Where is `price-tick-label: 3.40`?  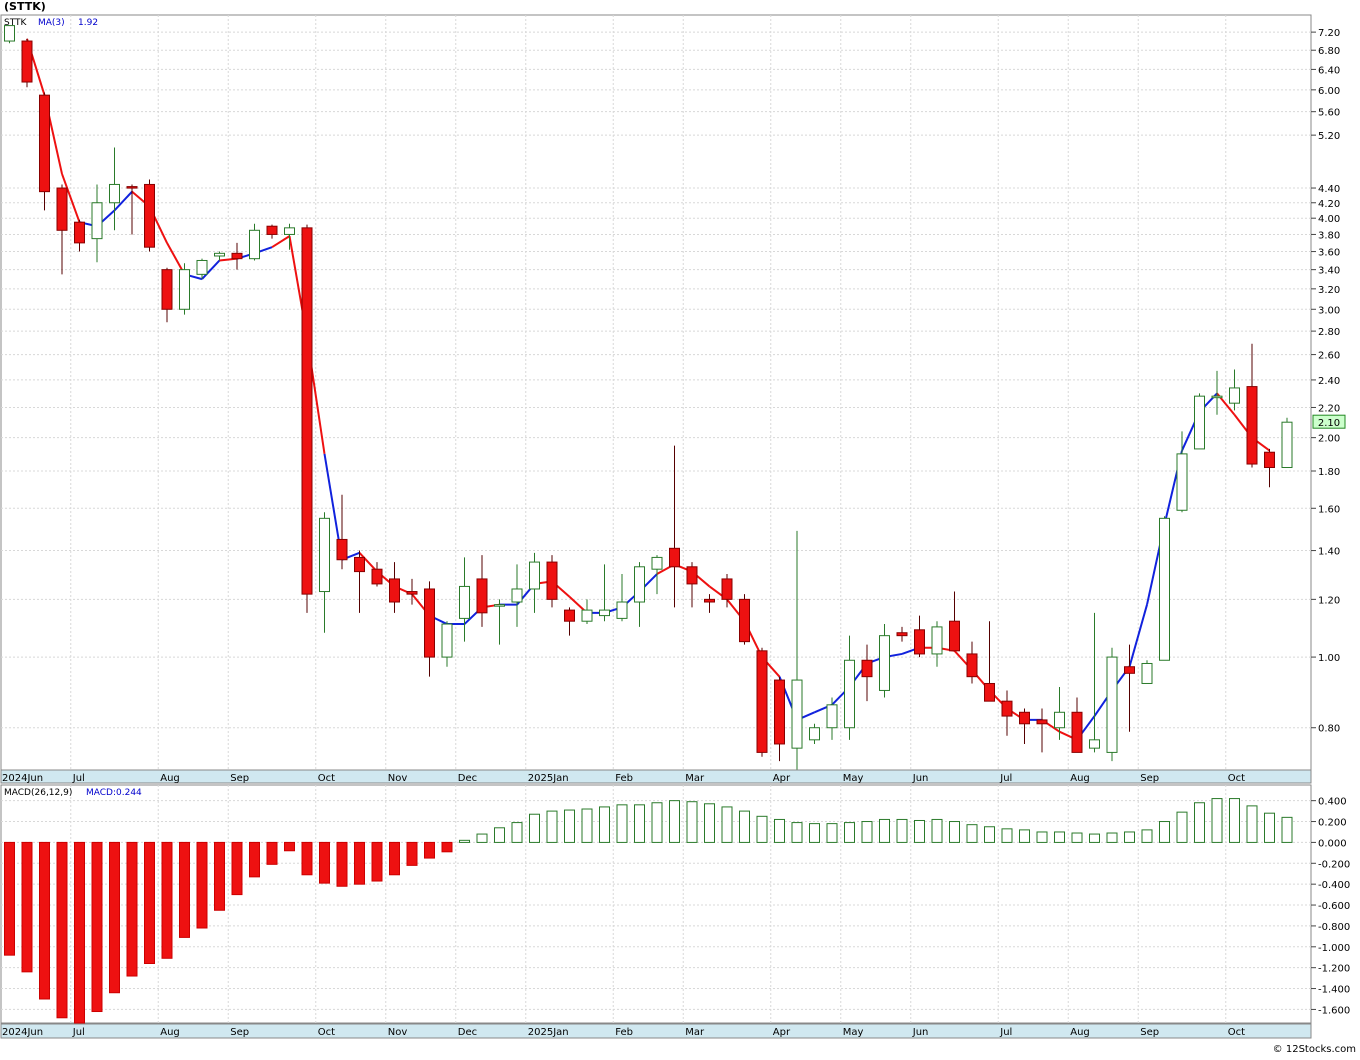
price-tick-label: 3.40 is located at coordinates (1329, 271).